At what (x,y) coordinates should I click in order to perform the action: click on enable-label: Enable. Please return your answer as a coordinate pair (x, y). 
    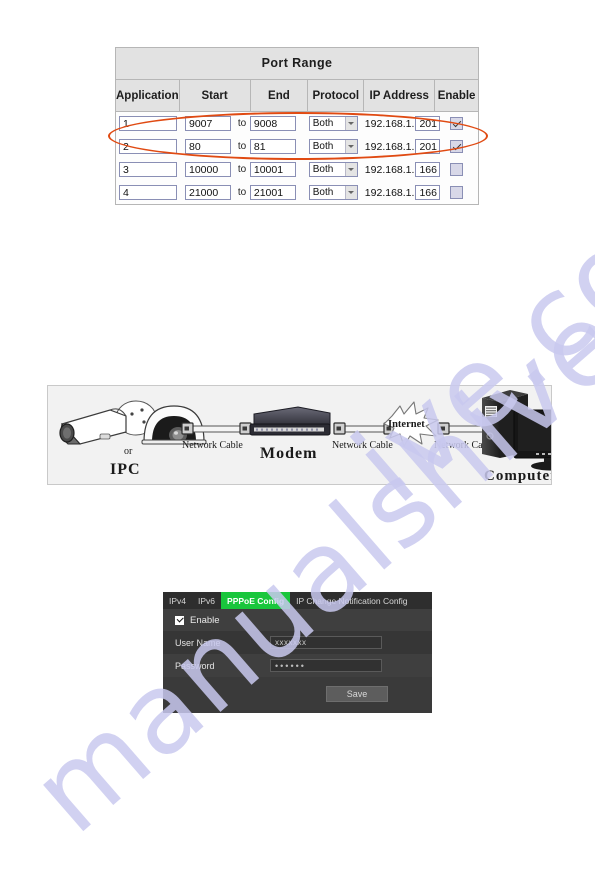
    Looking at the image, I should click on (205, 620).